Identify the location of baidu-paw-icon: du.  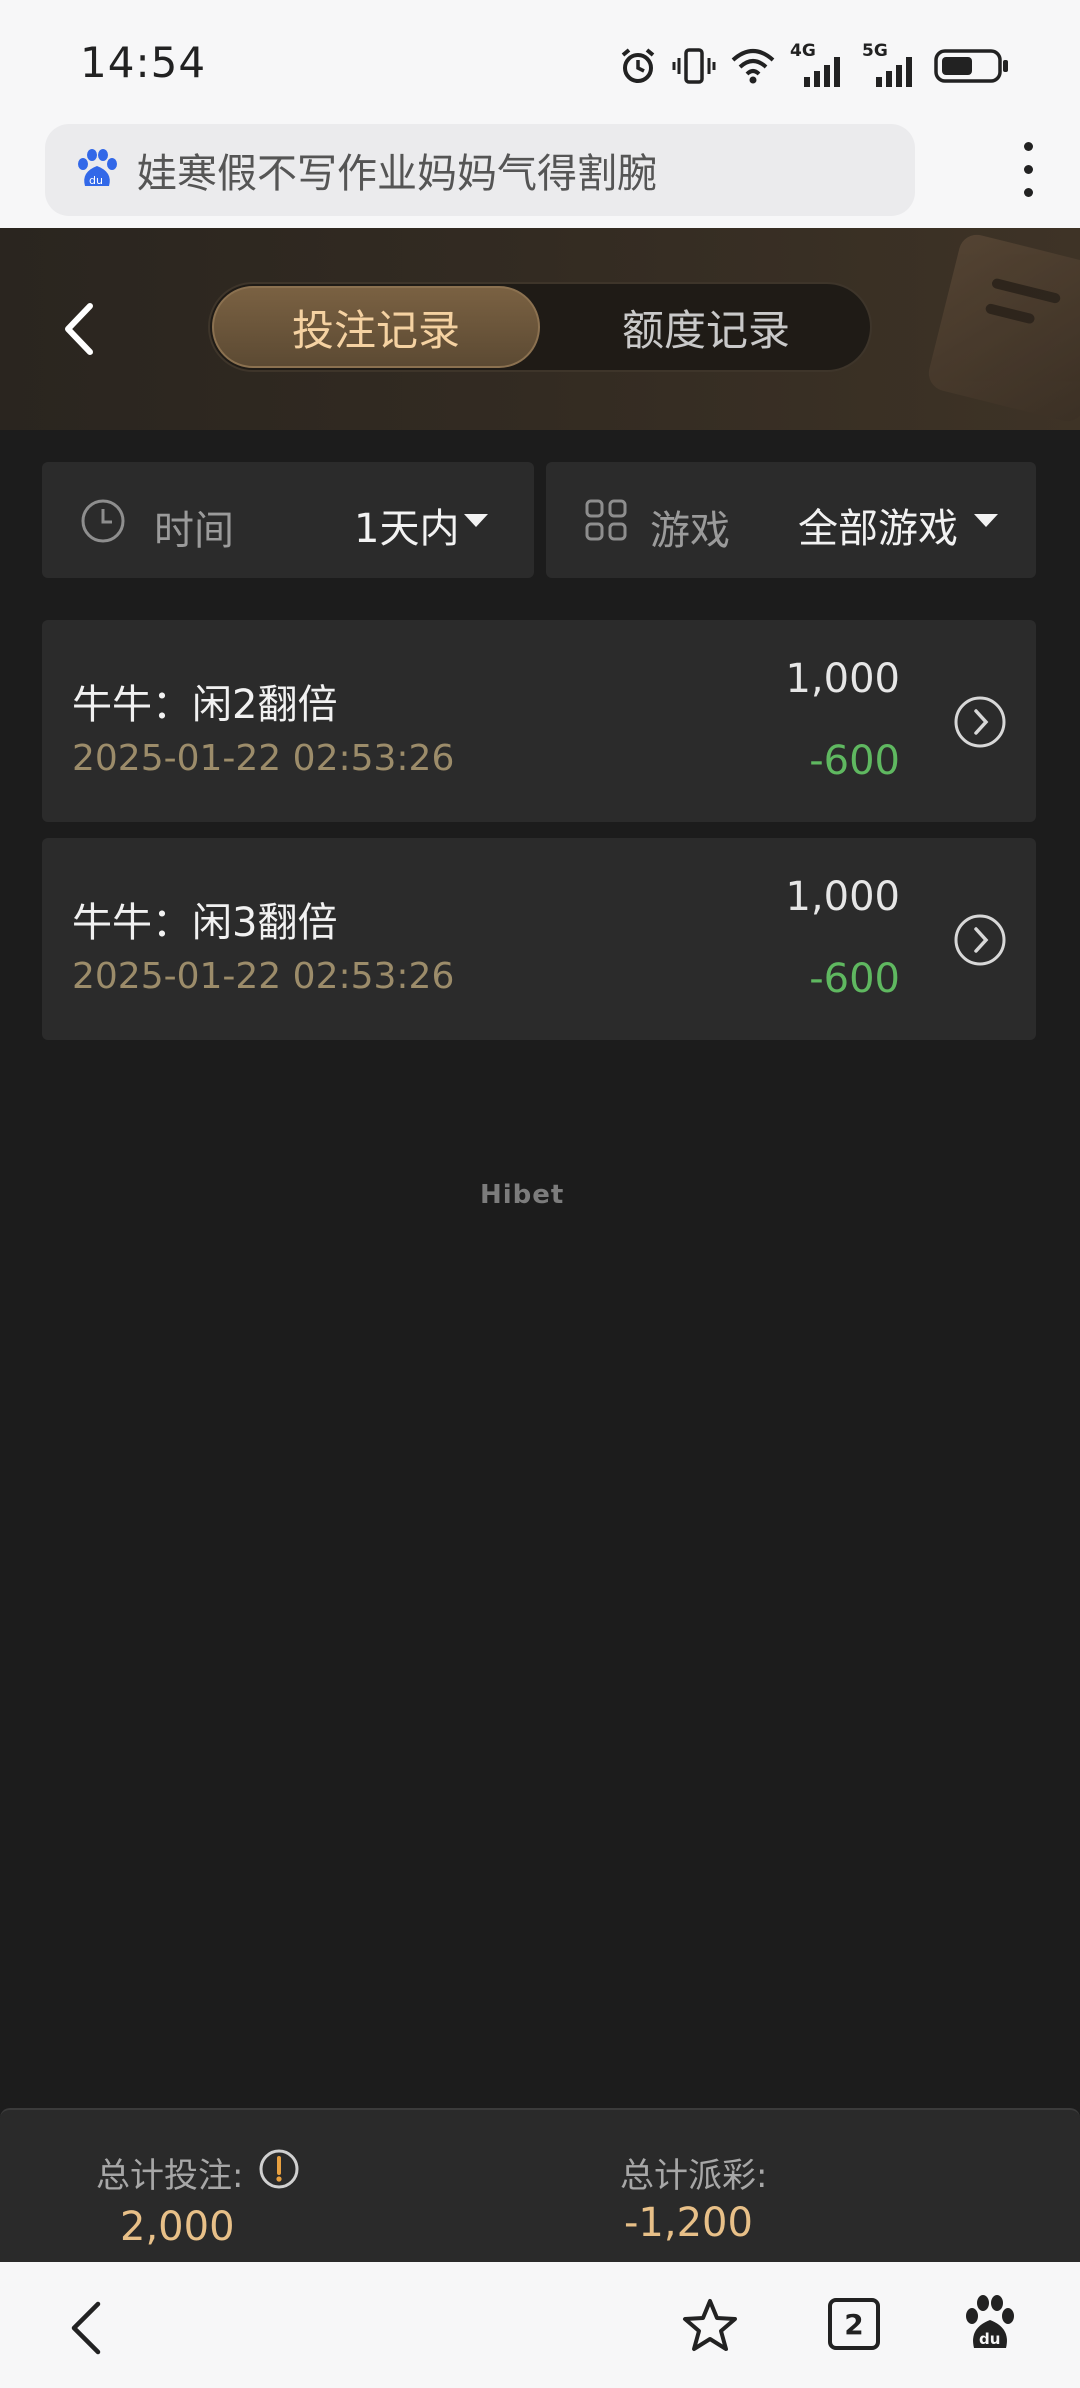
(990, 2324).